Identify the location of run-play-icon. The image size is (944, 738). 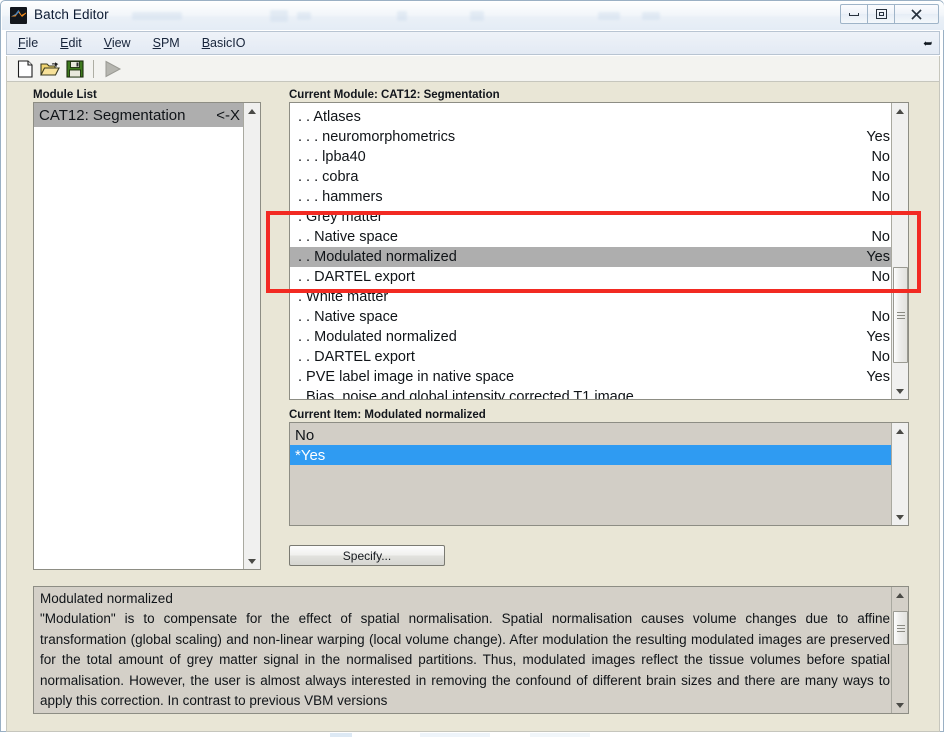
(113, 68).